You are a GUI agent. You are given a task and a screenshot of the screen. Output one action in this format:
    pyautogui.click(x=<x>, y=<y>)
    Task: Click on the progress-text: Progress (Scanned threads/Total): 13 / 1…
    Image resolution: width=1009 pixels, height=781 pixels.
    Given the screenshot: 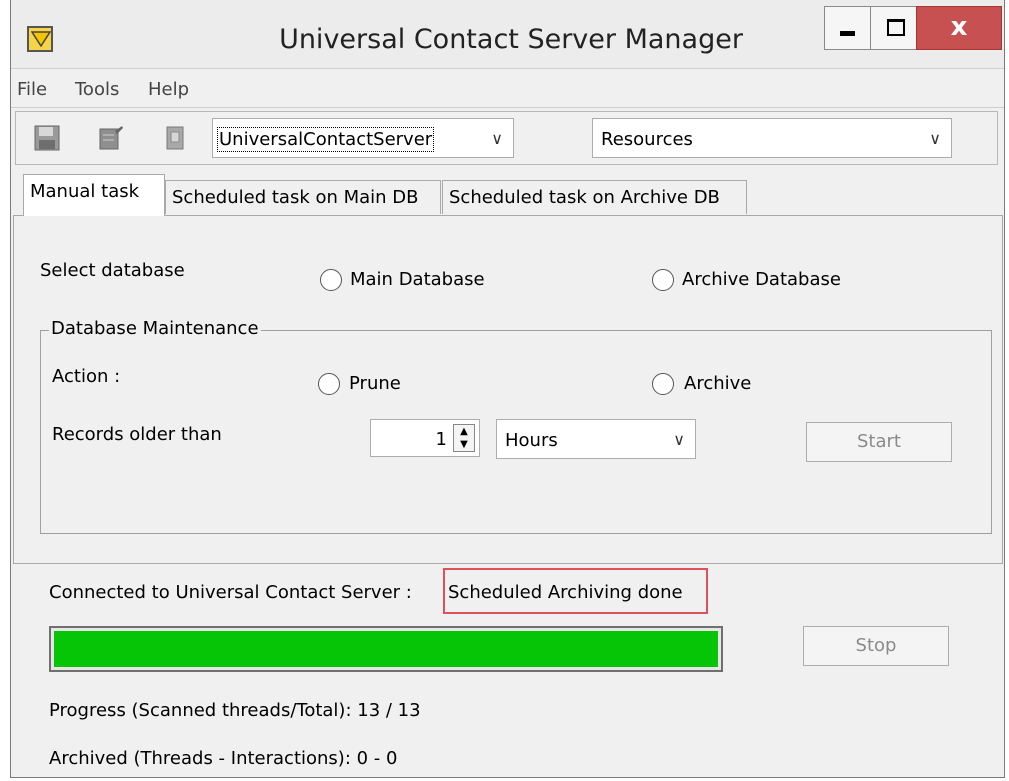 What is the action you would take?
    pyautogui.click(x=235, y=710)
    